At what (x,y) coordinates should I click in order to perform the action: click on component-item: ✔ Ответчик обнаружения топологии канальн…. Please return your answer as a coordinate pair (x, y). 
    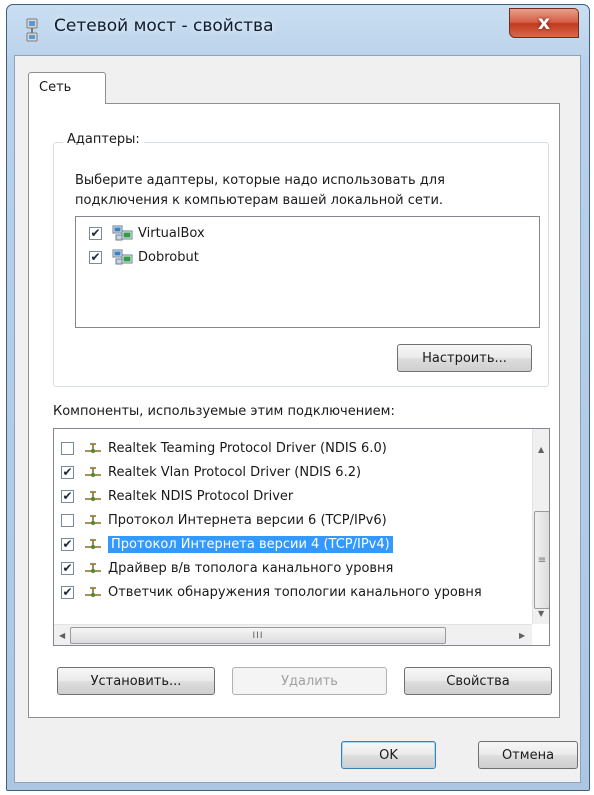
    Looking at the image, I should click on (291, 592).